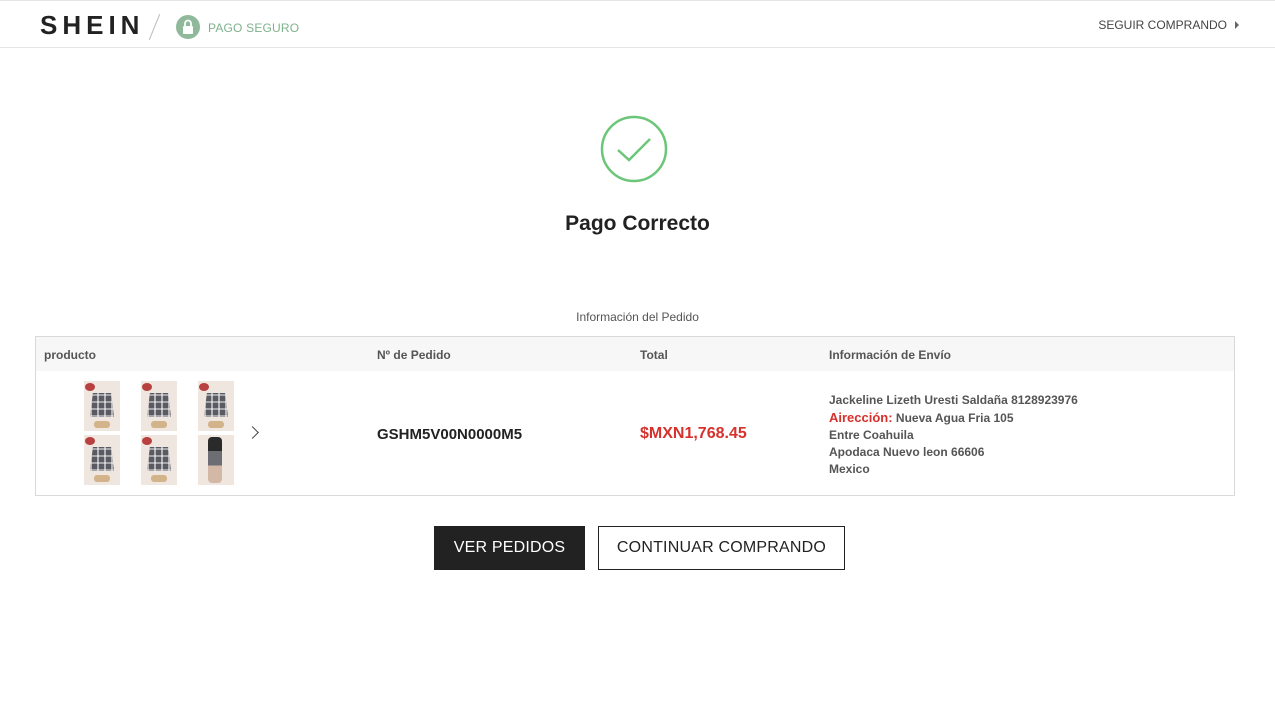 The height and width of the screenshot is (719, 1275). Describe the element at coordinates (861, 417) in the screenshot. I see `address-label: Airección:` at that location.